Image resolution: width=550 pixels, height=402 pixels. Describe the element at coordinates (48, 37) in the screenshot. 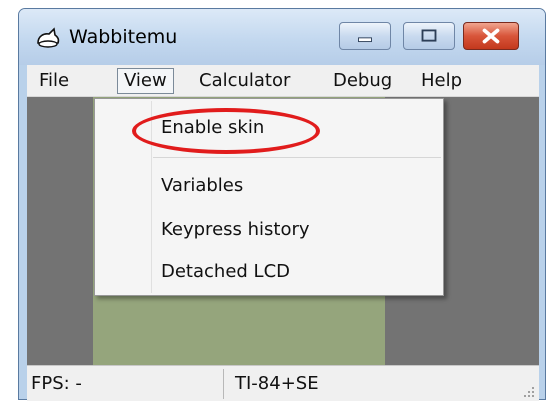

I see `rabbit-icon` at that location.